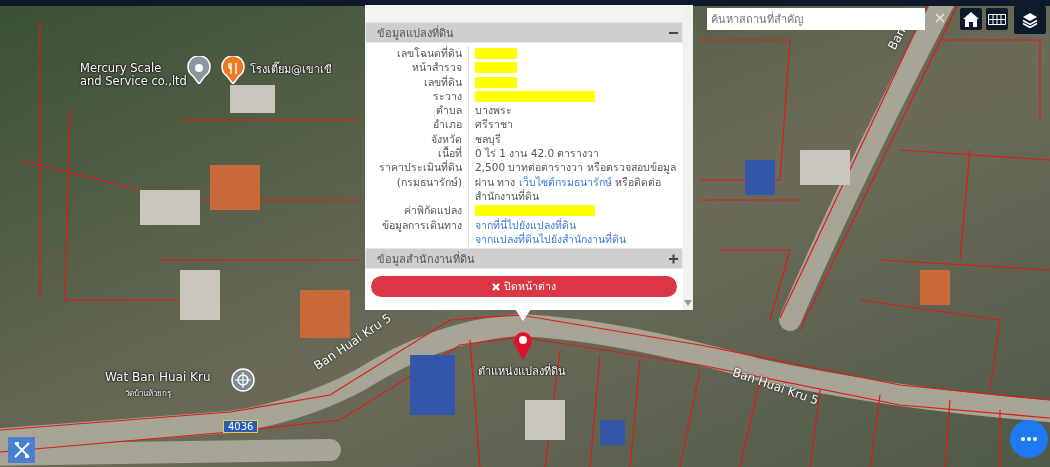  I want to click on field-value: ชลบุรี, so click(488, 139).